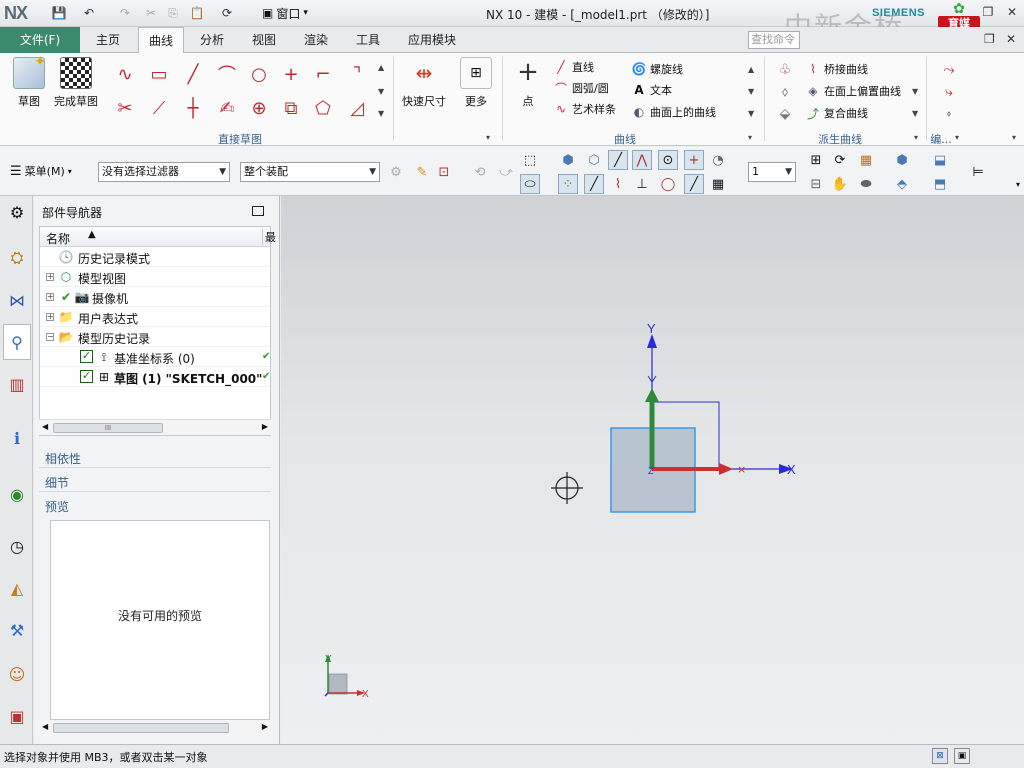 This screenshot has width=1024, height=768. I want to click on circle-icon: ○, so click(259, 74).